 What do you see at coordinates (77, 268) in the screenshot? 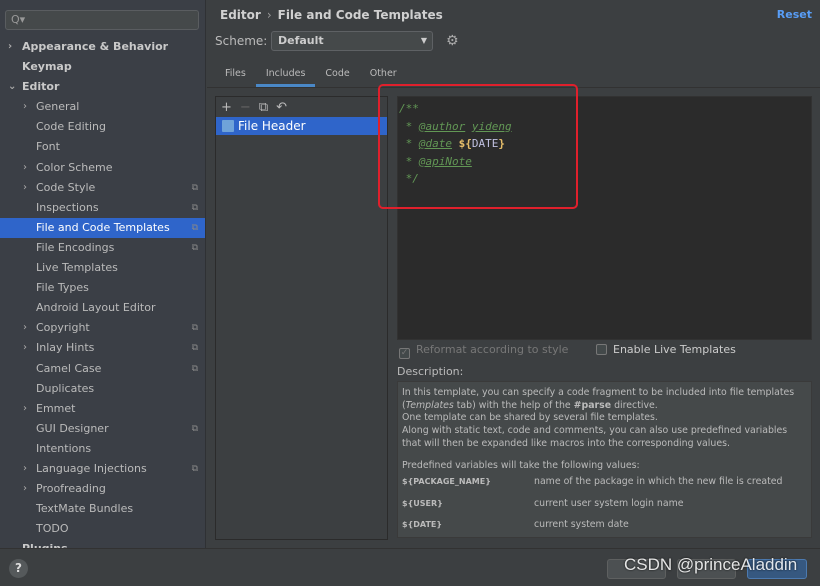
I see `sidebar-item-label: Live Templates` at bounding box center [77, 268].